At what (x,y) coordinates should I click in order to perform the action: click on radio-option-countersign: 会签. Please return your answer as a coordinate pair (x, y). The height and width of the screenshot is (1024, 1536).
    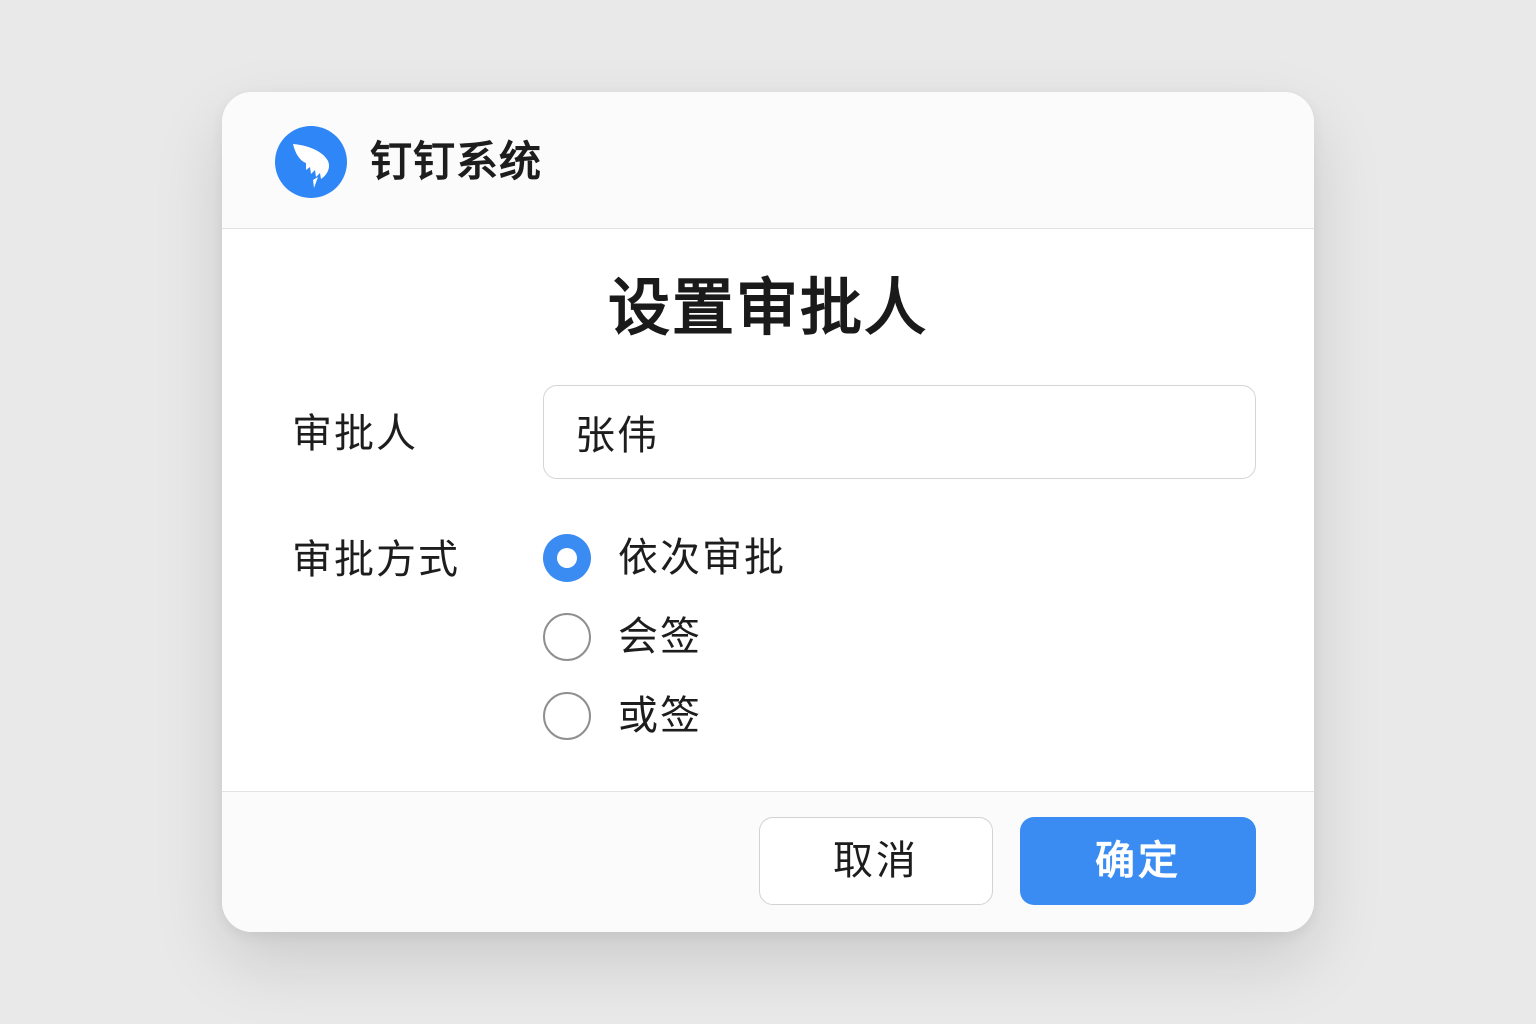
    Looking at the image, I should click on (622, 637).